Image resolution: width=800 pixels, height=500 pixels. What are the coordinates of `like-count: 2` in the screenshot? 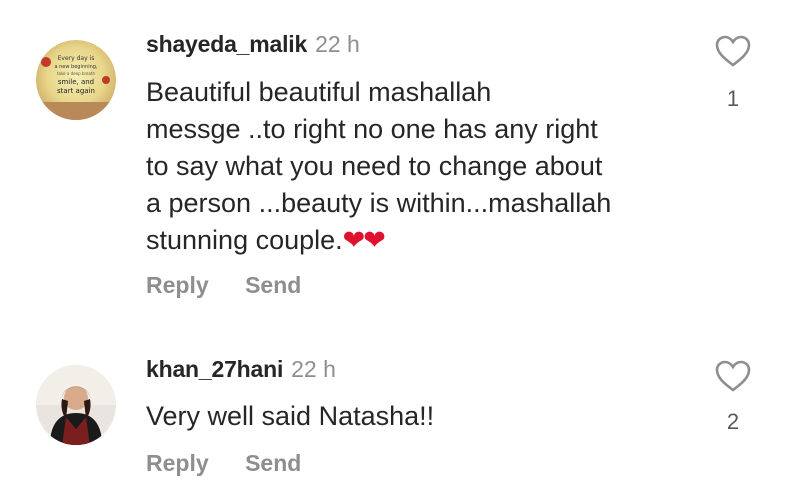 It's located at (733, 421).